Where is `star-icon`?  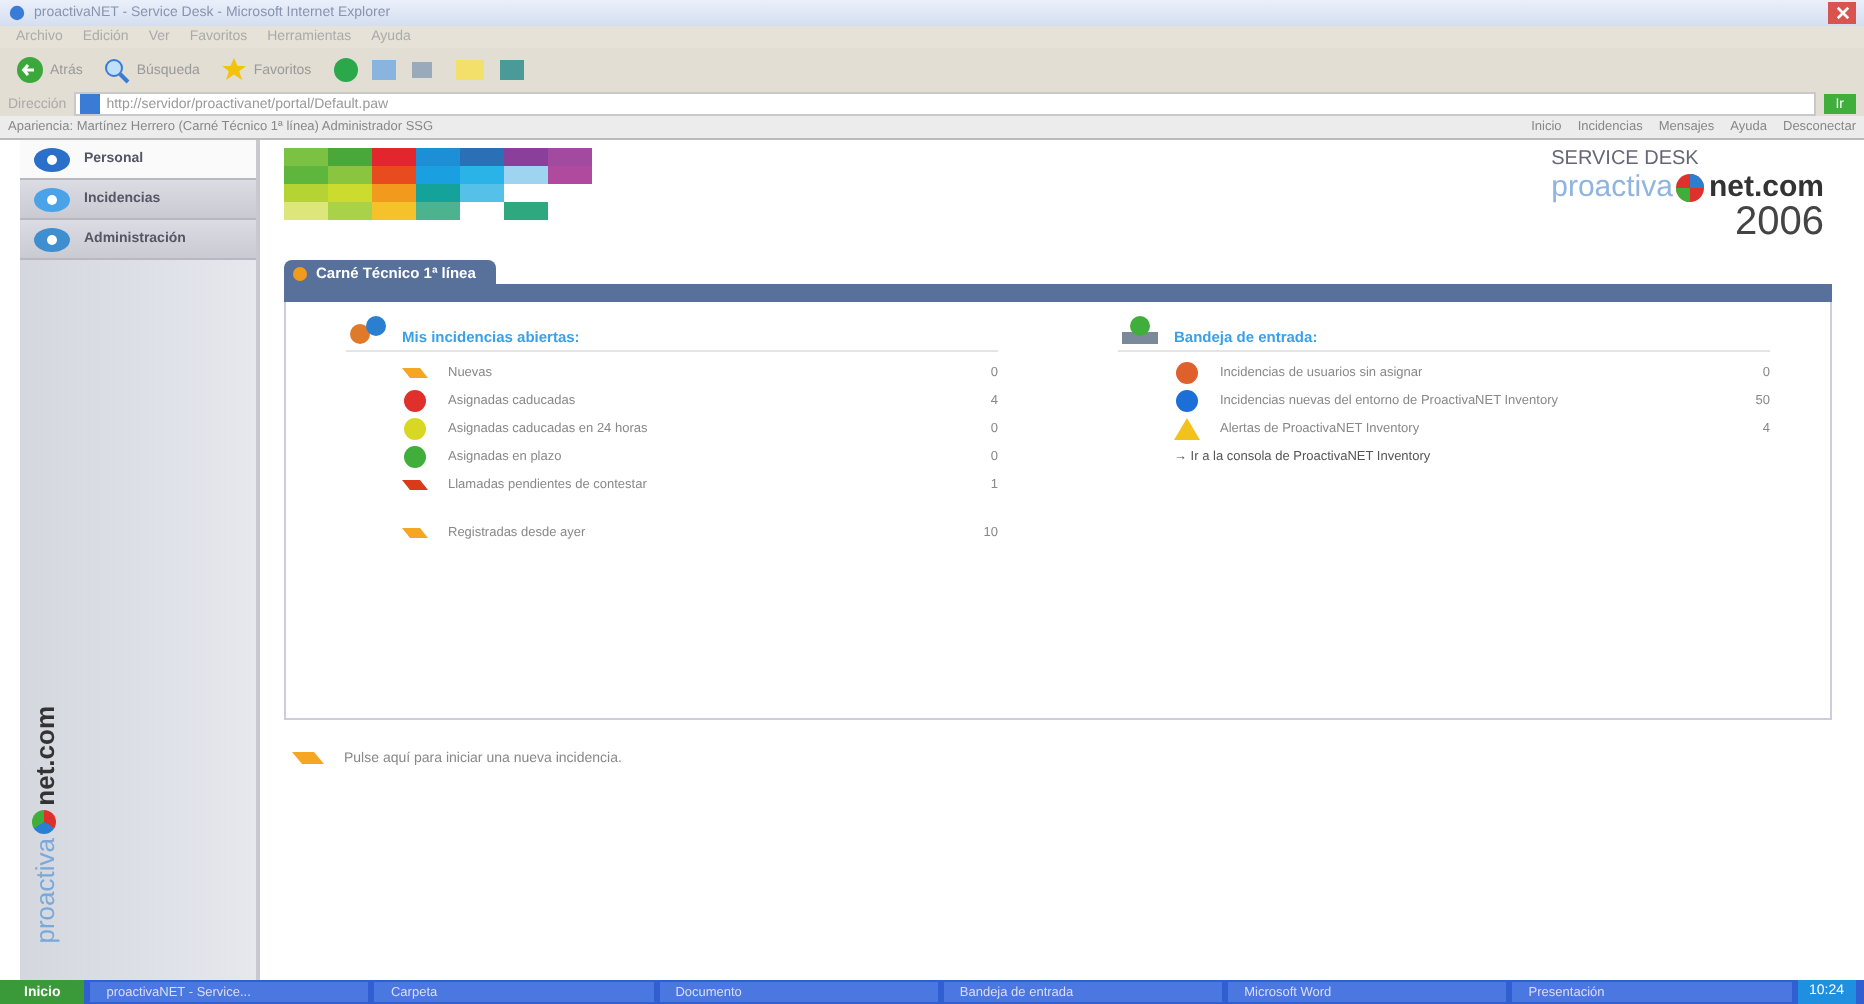
star-icon is located at coordinates (233, 70).